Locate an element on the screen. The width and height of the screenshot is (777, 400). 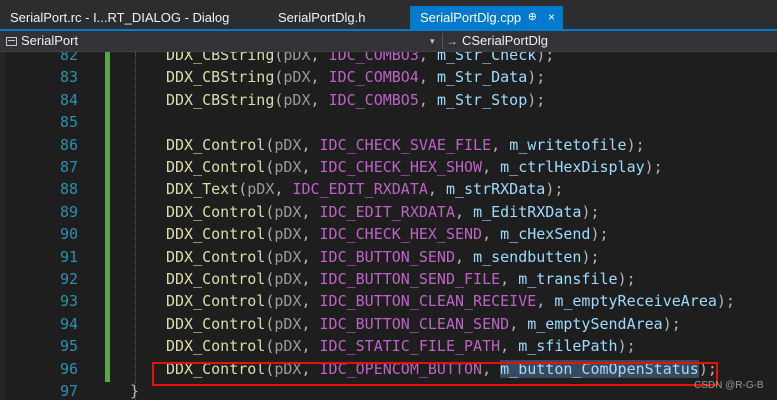
control-id: IDC_BUTTON_CLEAN_SEND is located at coordinates (414, 323).